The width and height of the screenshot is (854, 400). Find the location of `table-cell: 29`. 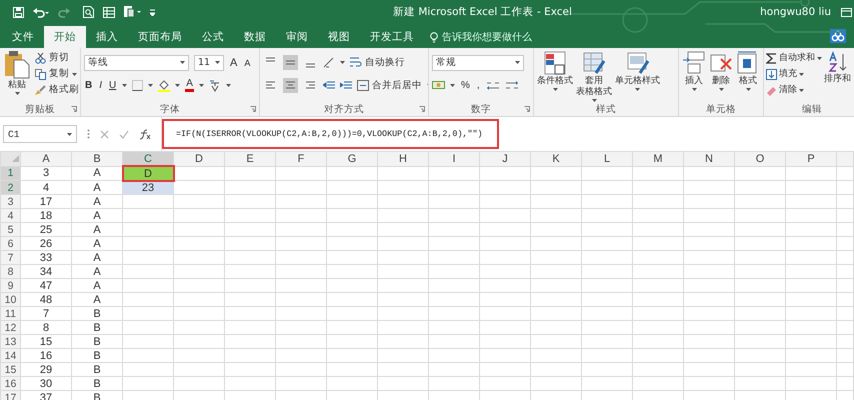

table-cell: 29 is located at coordinates (46, 369).